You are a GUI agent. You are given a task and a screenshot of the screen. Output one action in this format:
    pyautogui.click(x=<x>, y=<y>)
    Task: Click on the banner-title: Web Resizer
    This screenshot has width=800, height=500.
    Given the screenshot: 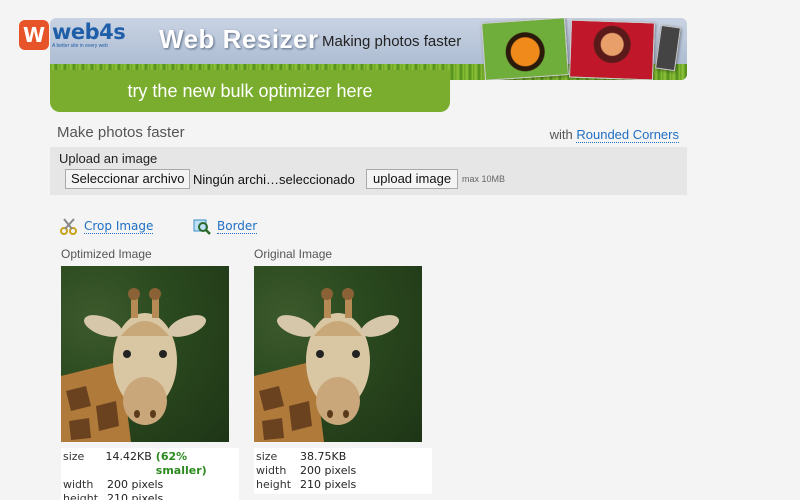 What is the action you would take?
    pyautogui.click(x=239, y=39)
    